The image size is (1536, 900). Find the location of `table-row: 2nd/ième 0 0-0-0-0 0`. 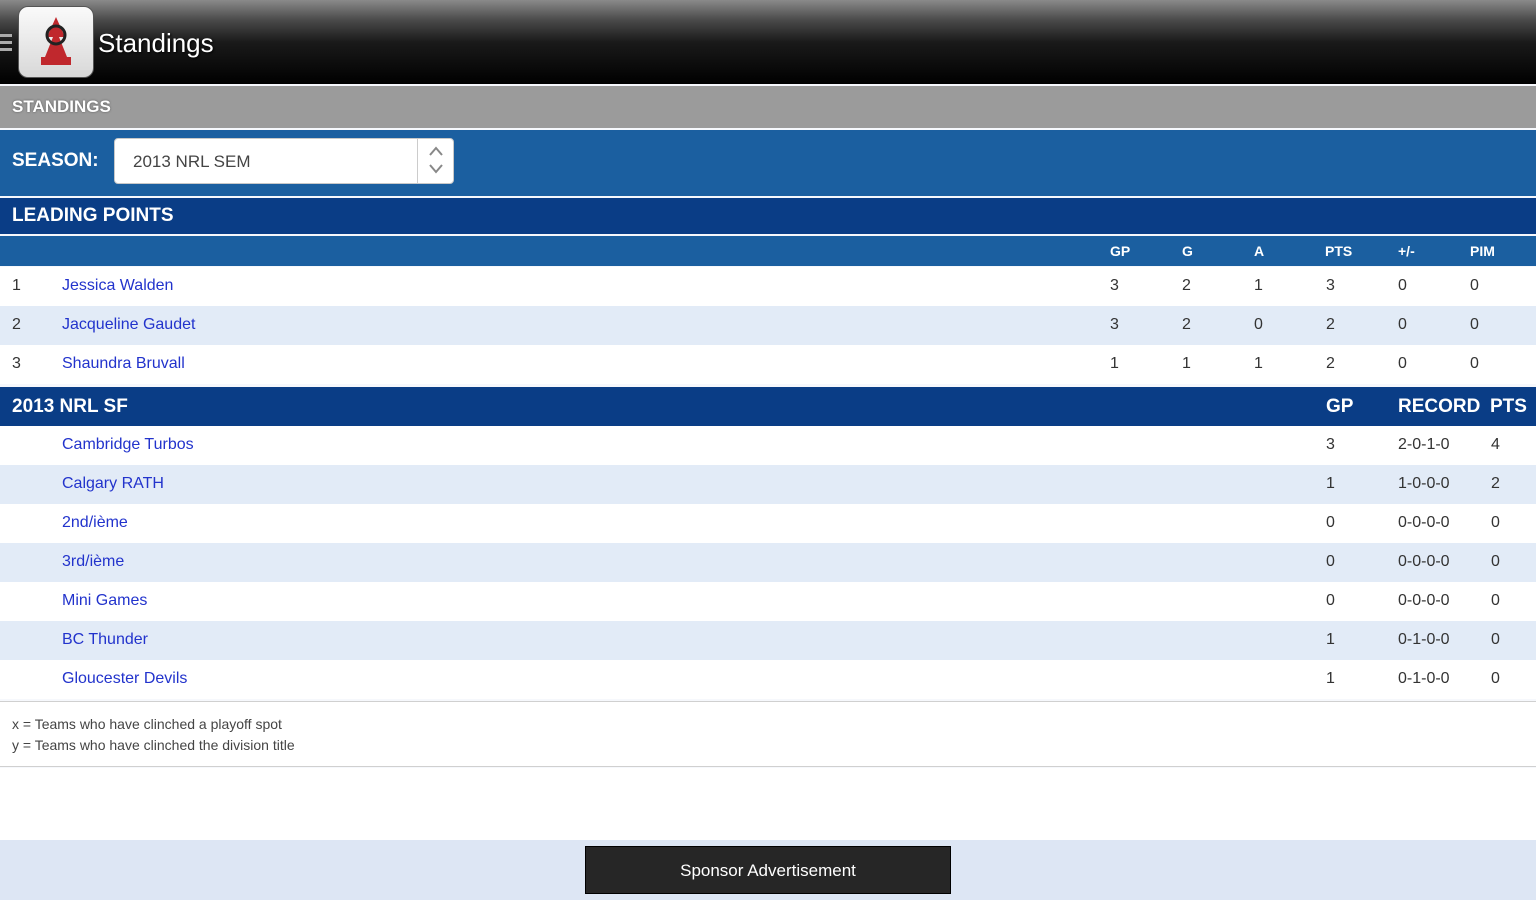

table-row: 2nd/ième 0 0-0-0-0 0 is located at coordinates (768, 523).